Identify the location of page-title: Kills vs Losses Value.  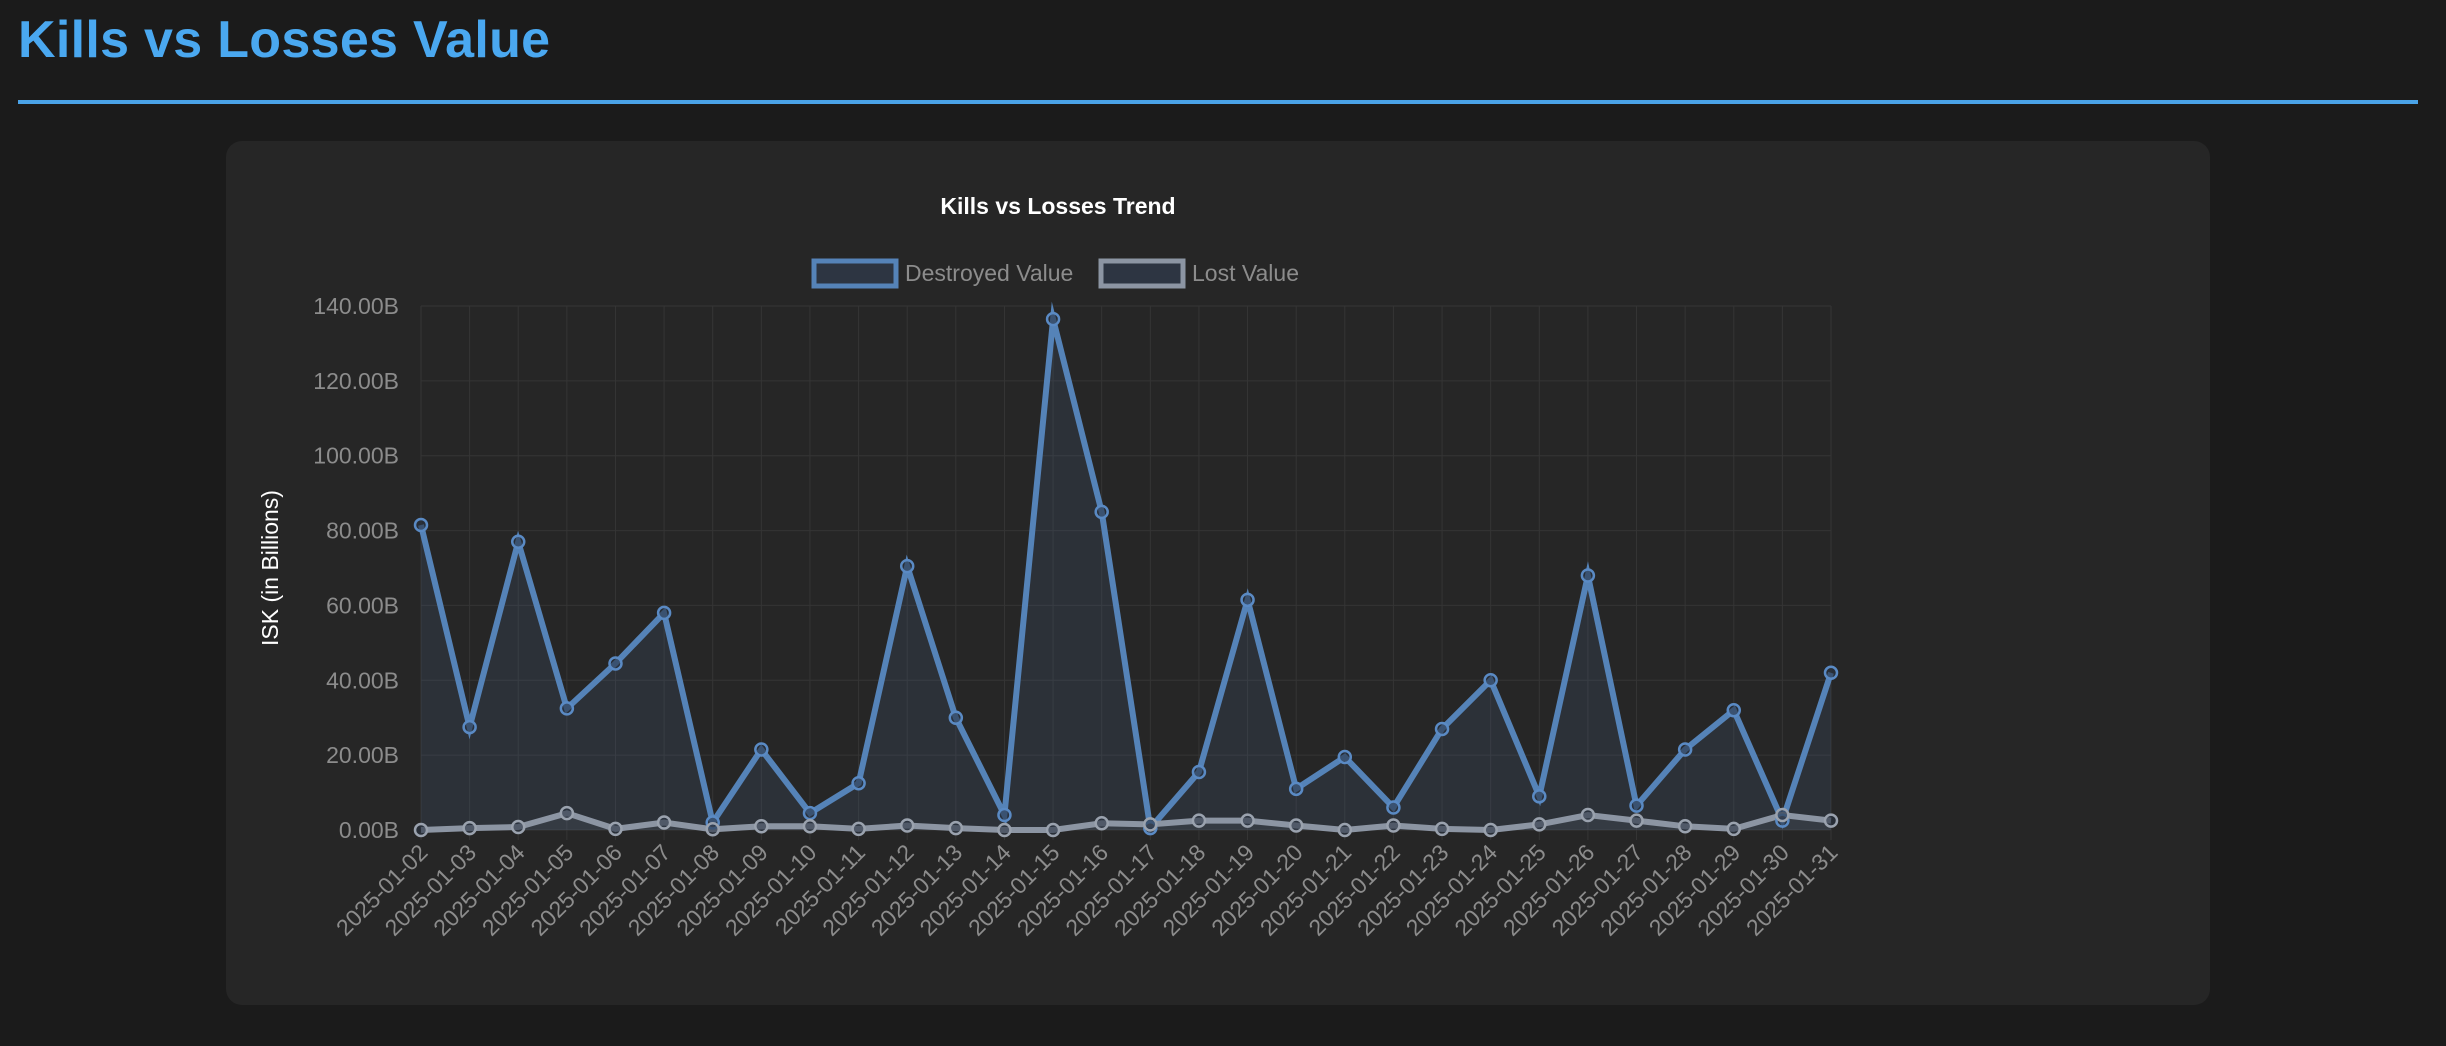
(284, 40).